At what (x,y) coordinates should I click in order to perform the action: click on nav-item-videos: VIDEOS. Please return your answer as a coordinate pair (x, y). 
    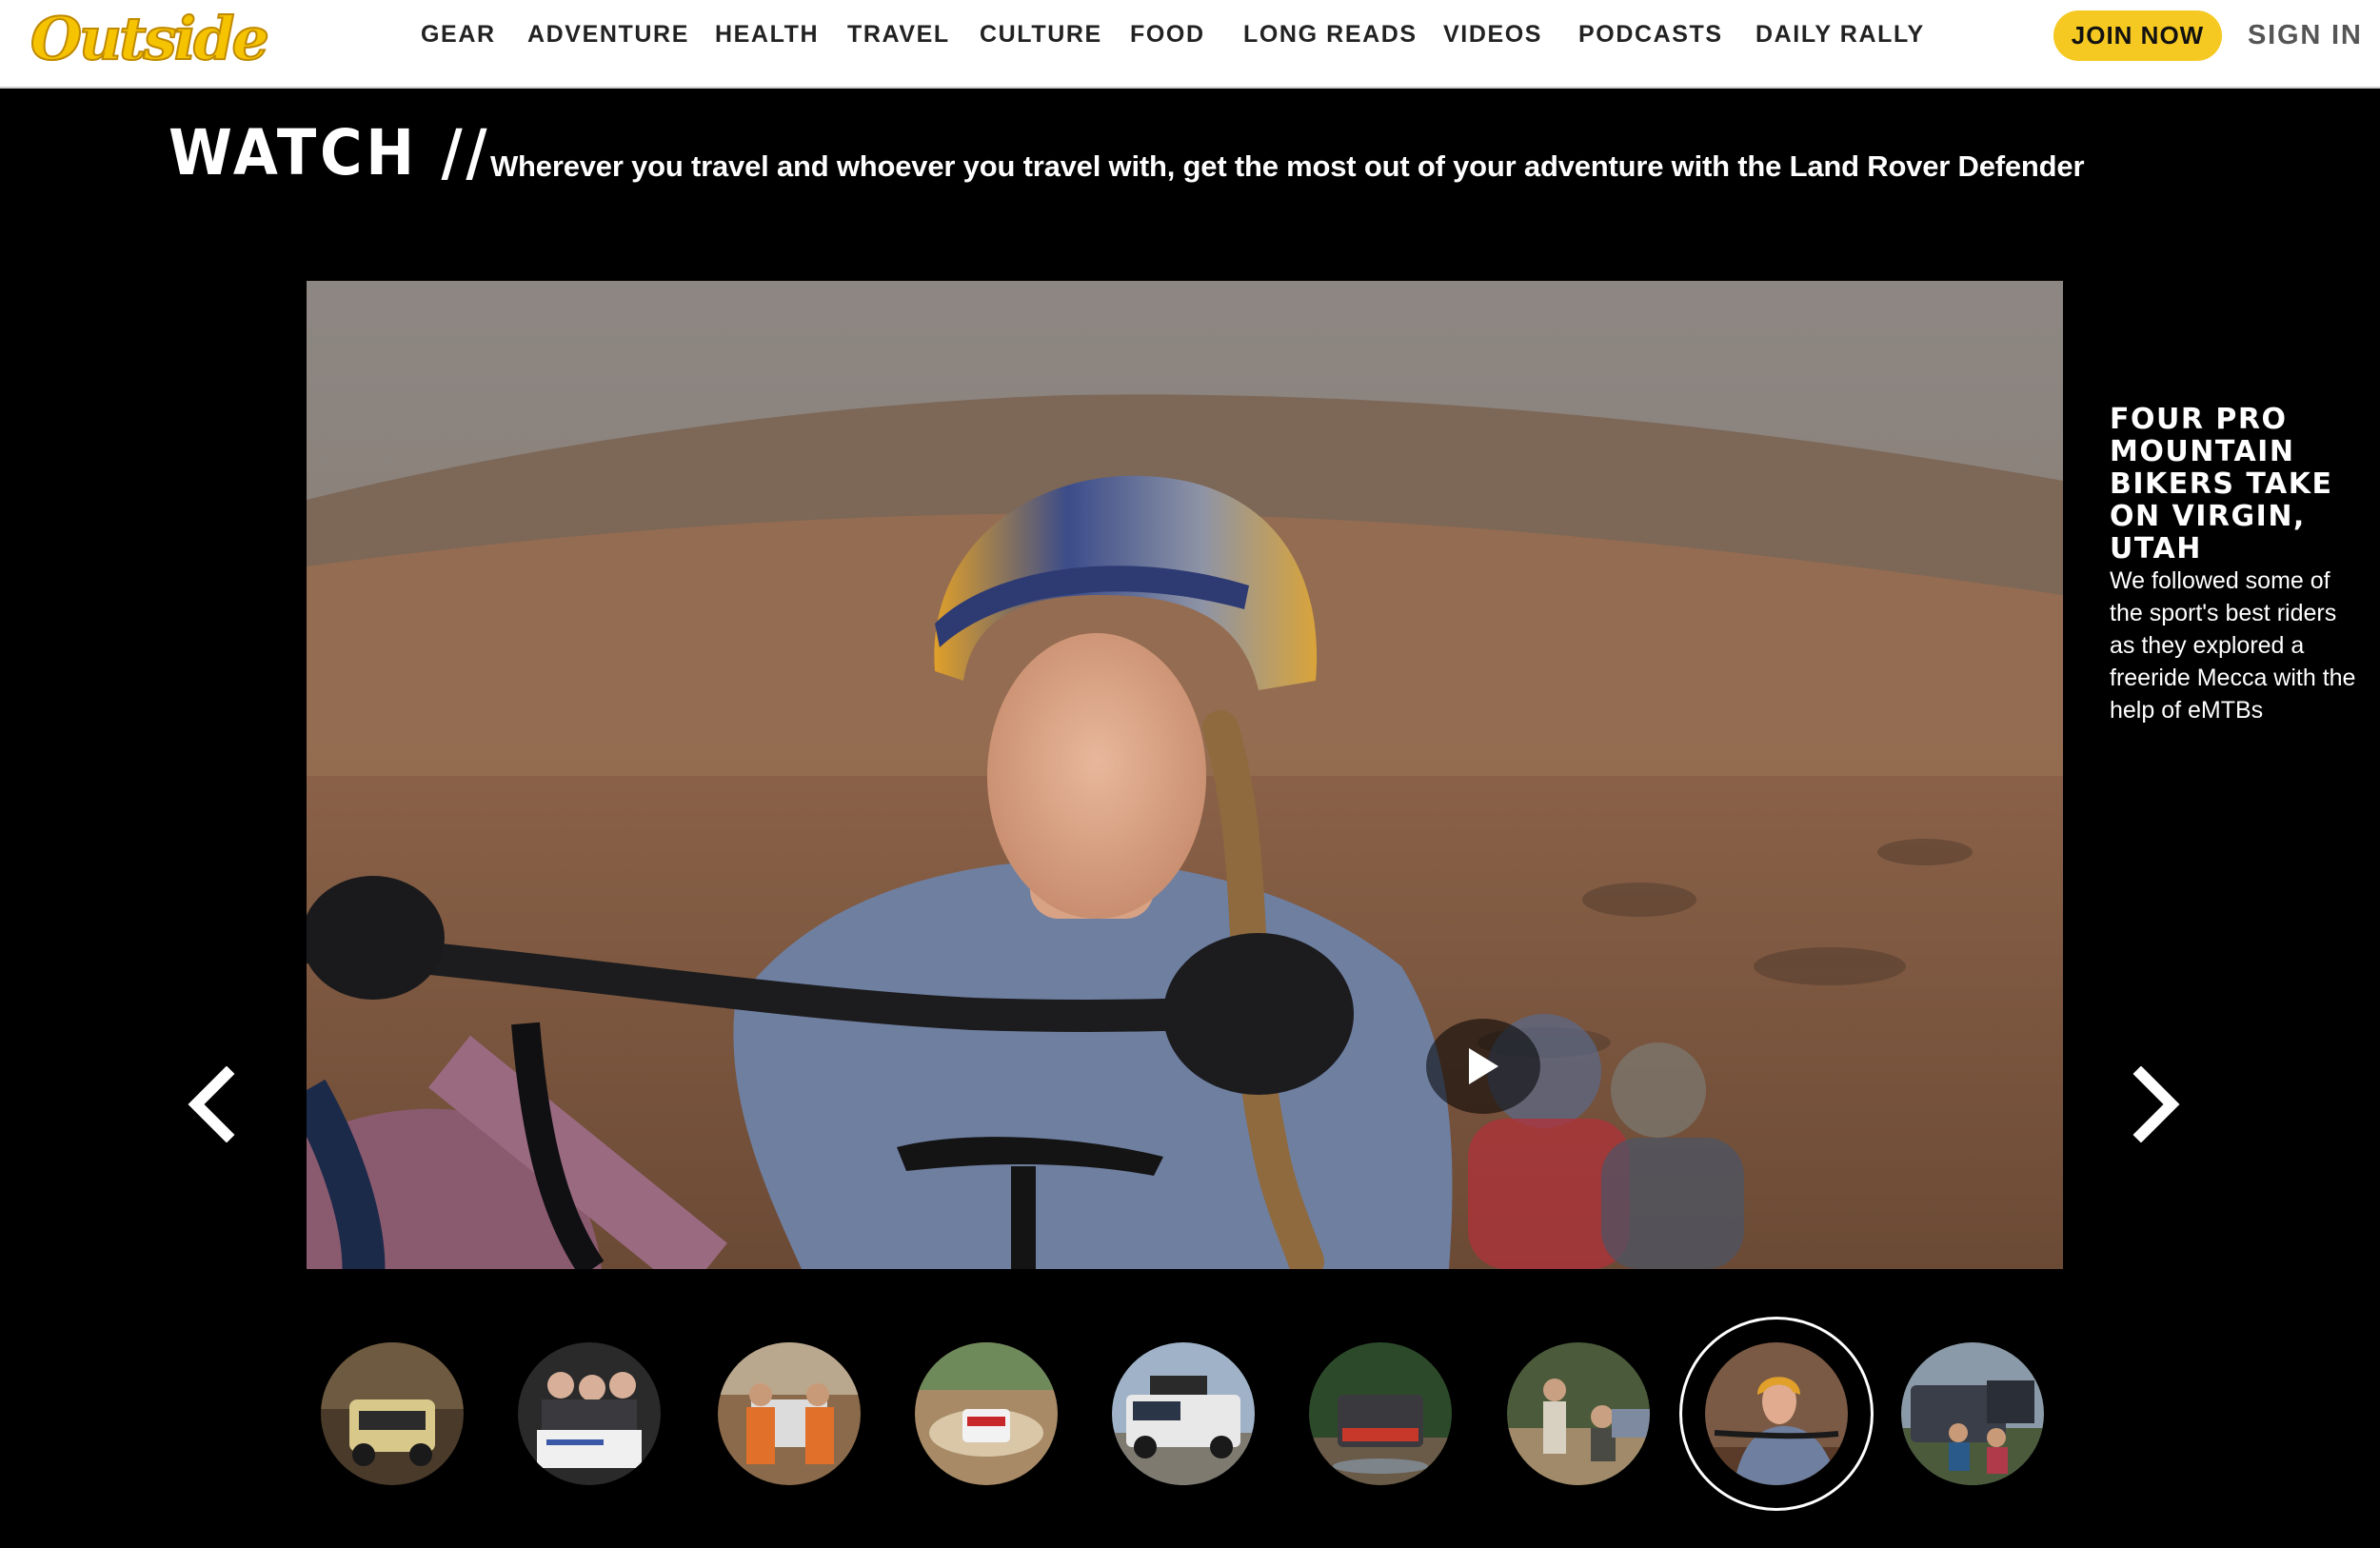
    Looking at the image, I should click on (1492, 35).